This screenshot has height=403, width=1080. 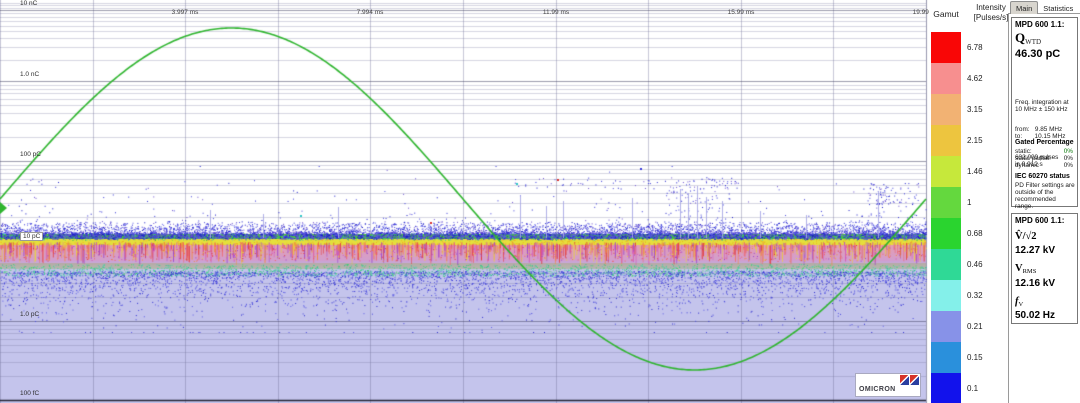 What do you see at coordinates (556, 12) in the screenshot?
I see `x-axis-tick-label: 11.99 ms` at bounding box center [556, 12].